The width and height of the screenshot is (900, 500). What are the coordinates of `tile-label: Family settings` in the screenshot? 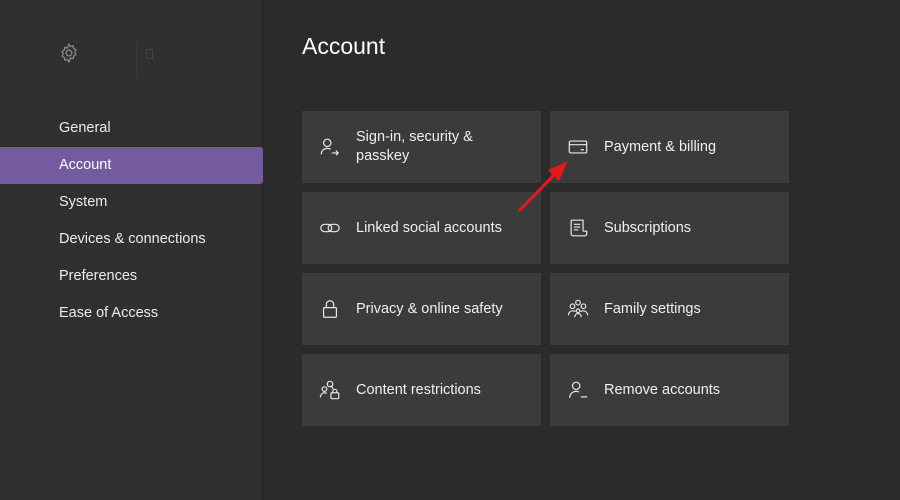 It's located at (652, 308).